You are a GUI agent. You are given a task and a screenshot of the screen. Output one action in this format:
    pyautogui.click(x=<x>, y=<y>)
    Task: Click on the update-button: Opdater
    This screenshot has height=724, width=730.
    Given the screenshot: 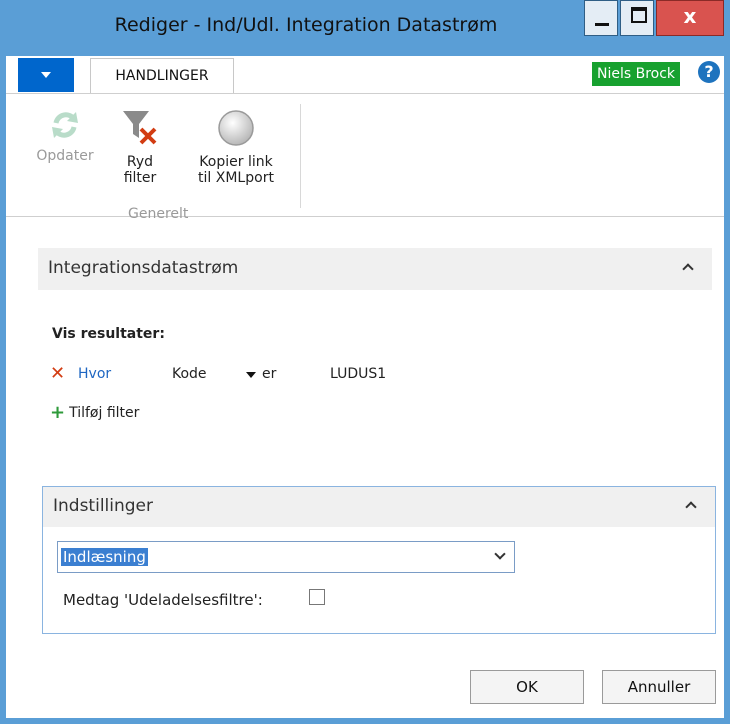 What is the action you would take?
    pyautogui.click(x=65, y=136)
    